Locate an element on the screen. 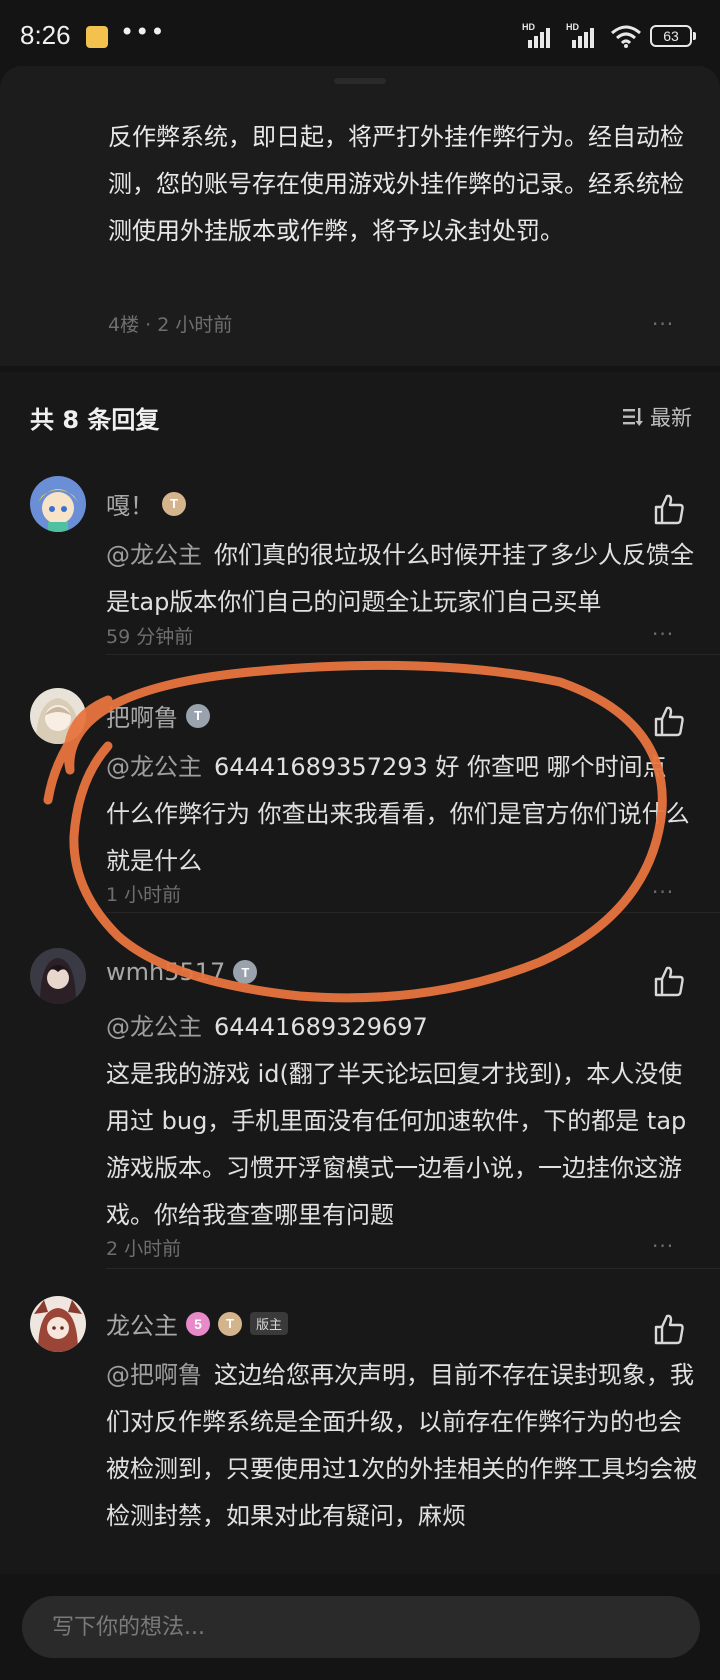 The image size is (720, 1680). reply-time: 1 小时前 is located at coordinates (144, 895).